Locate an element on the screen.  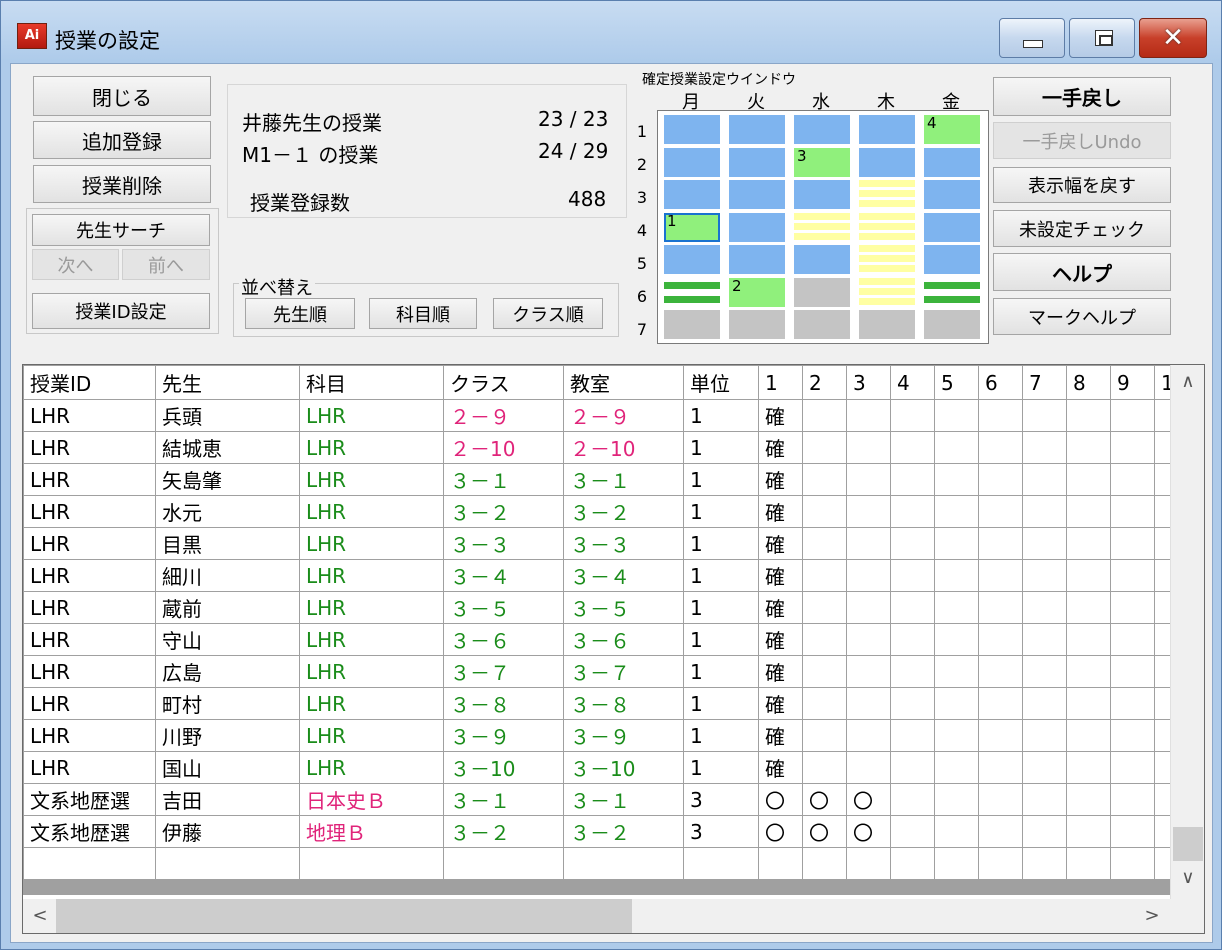
column-header: 科目 is located at coordinates (371, 382).